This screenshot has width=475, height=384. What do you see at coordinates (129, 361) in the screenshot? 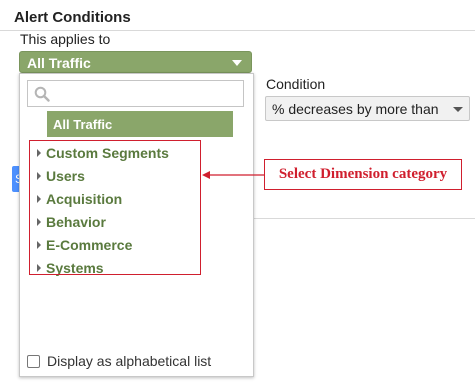
I see `alphabetical-label: Display as alphabetical list` at bounding box center [129, 361].